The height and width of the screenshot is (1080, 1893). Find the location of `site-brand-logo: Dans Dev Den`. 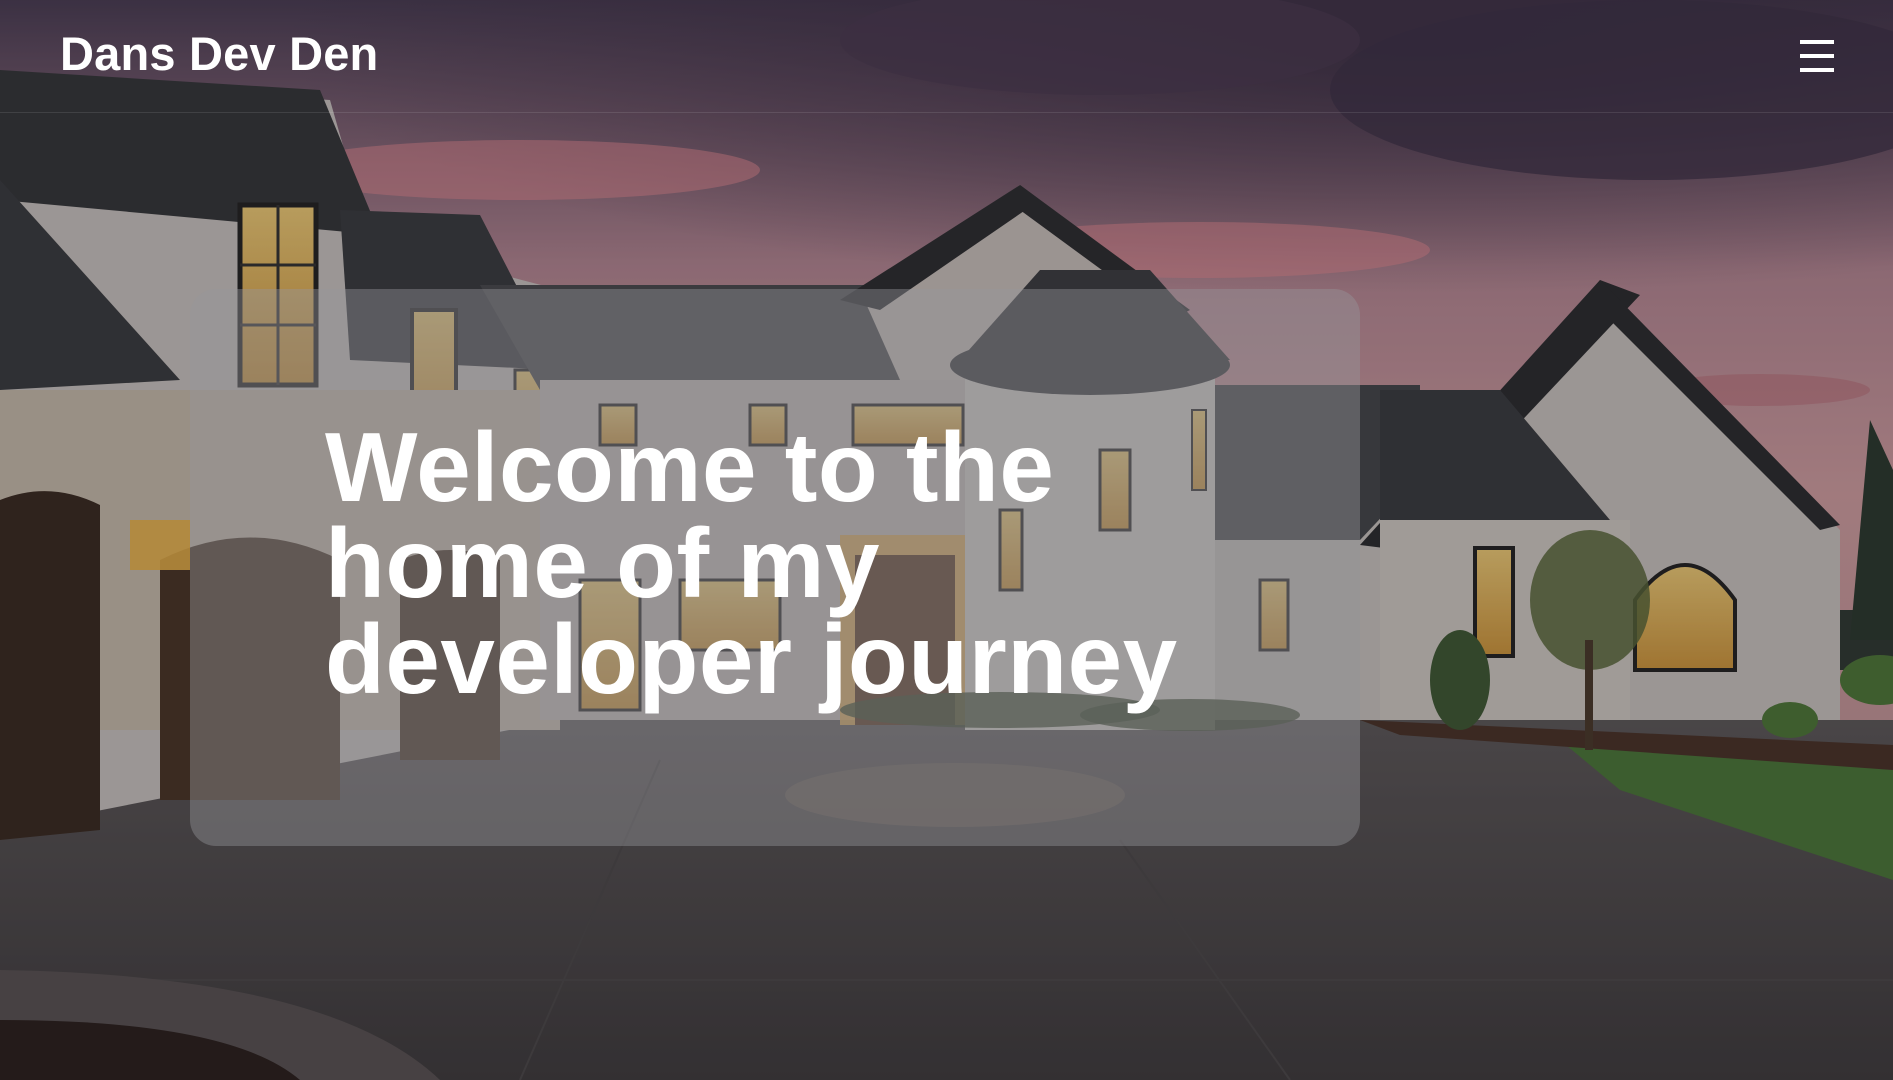

site-brand-logo: Dans Dev Den is located at coordinates (219, 54).